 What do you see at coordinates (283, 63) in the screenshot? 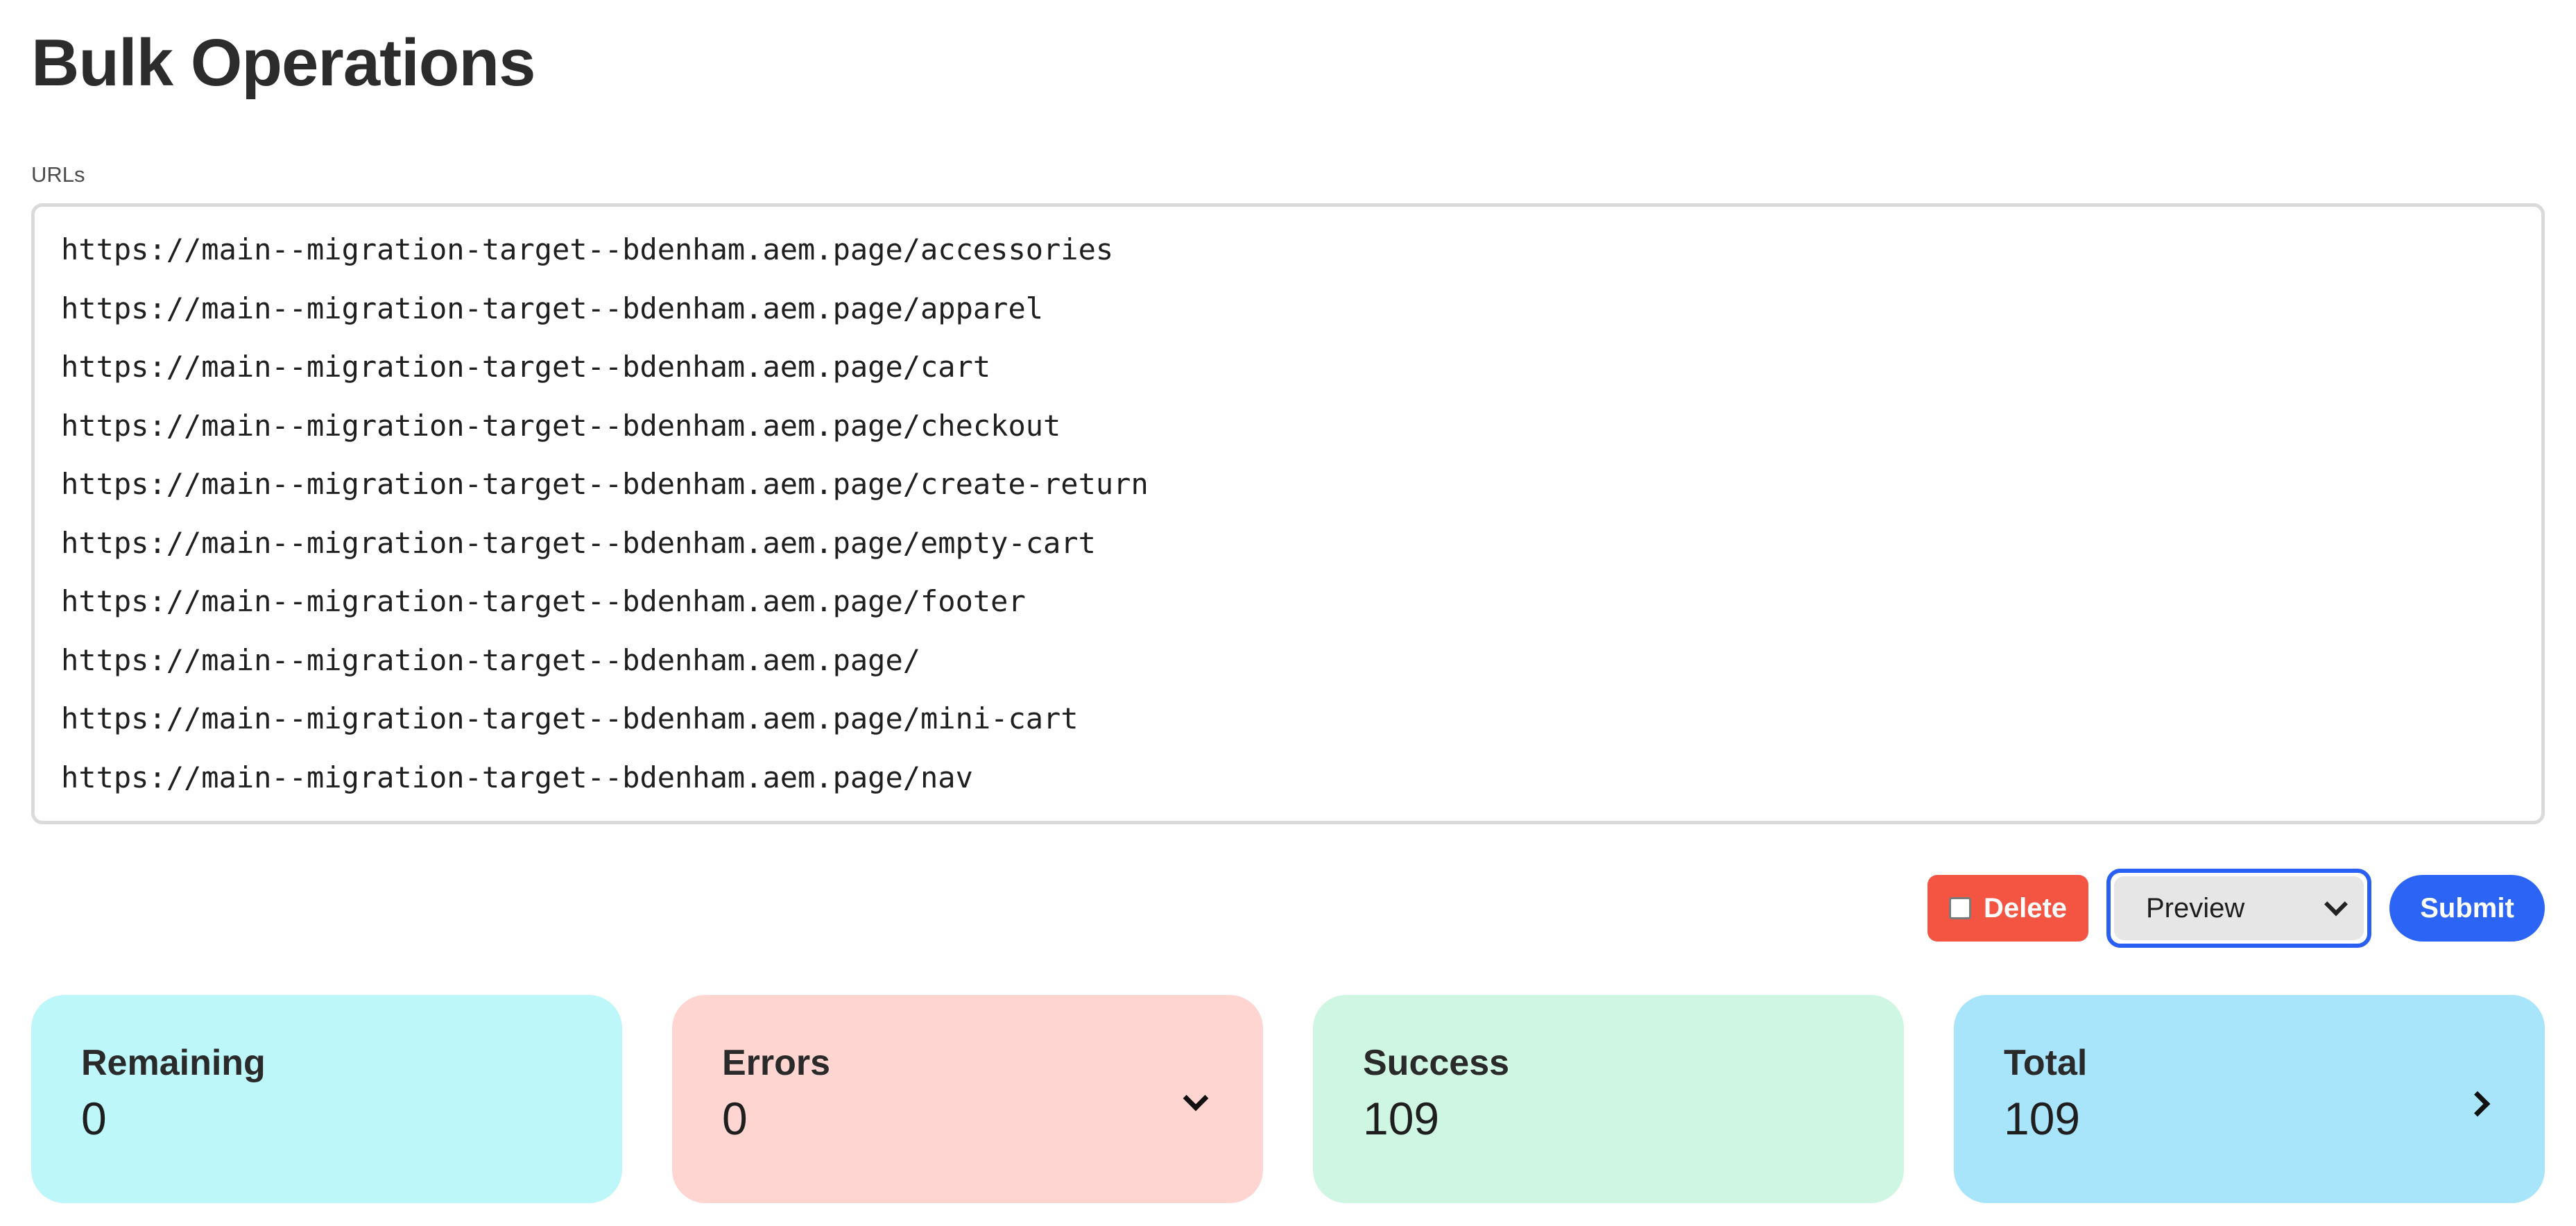
I see `page-title: Bulk Operations` at bounding box center [283, 63].